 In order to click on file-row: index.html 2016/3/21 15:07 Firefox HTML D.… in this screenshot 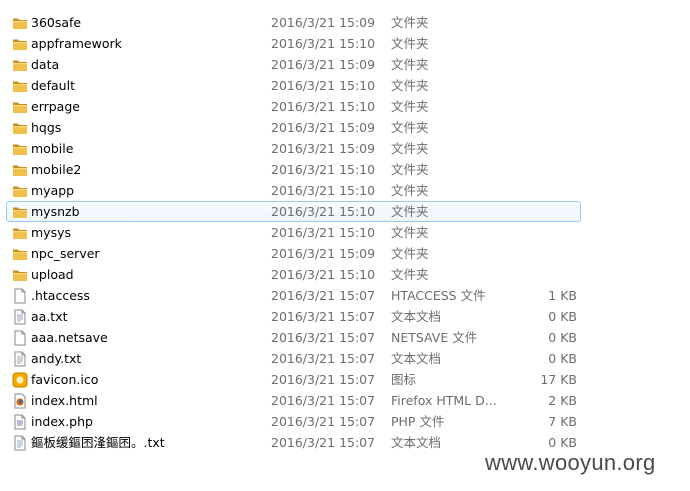, I will do `click(293, 400)`.